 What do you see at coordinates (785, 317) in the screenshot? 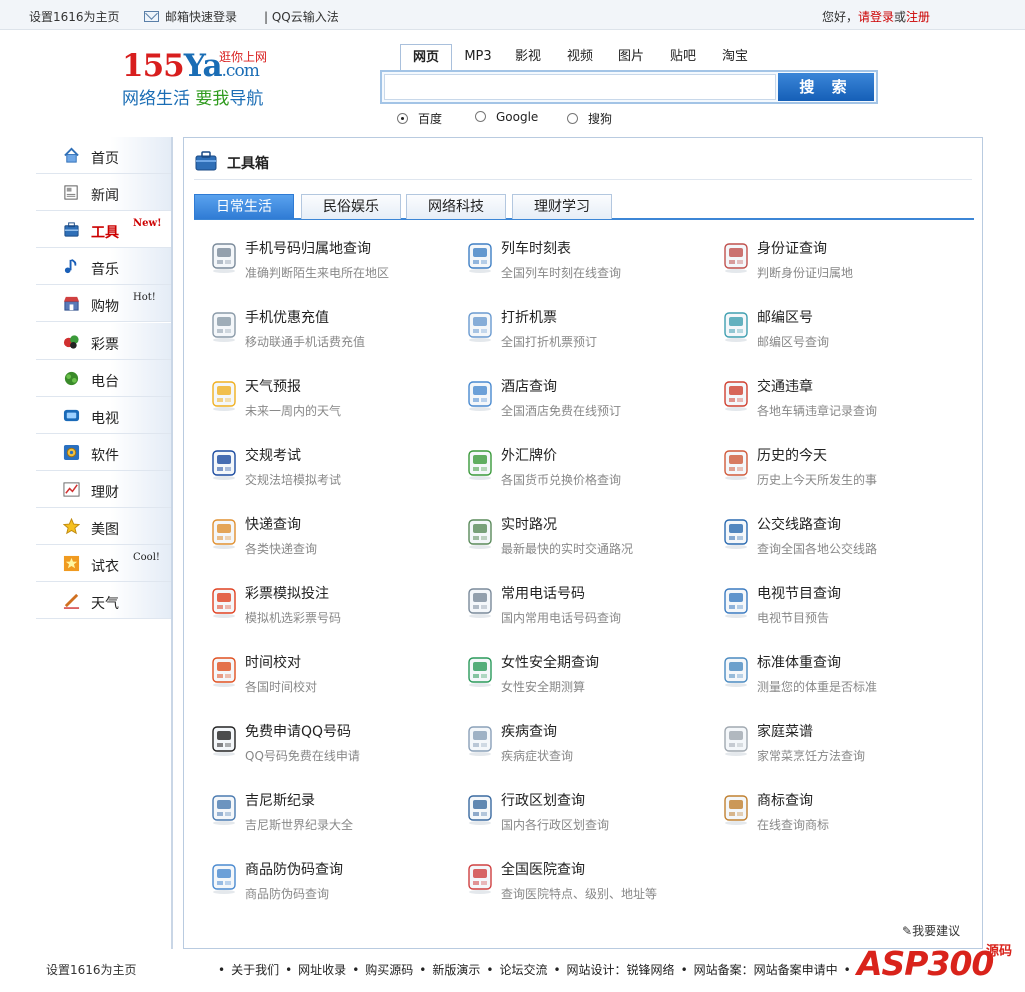
I see `tool-name: 邮编区号` at bounding box center [785, 317].